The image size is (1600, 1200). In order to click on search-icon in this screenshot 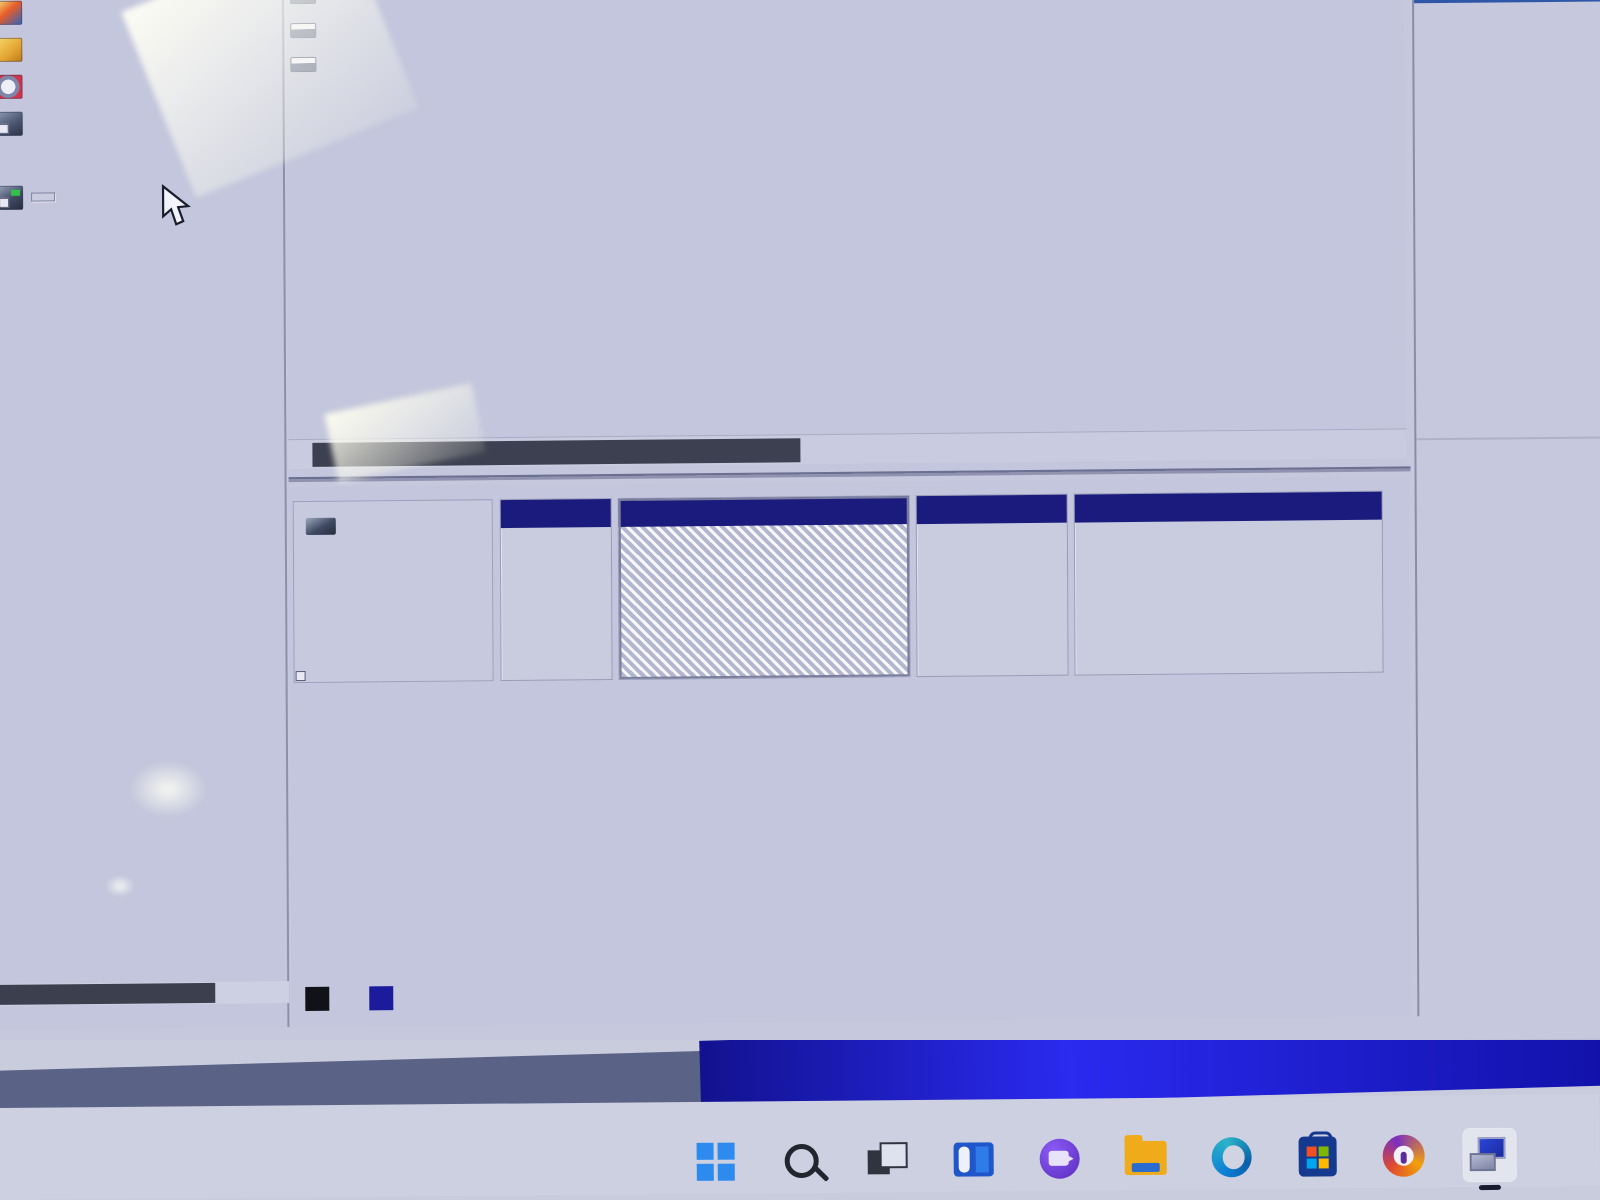, I will do `click(801, 1161)`.